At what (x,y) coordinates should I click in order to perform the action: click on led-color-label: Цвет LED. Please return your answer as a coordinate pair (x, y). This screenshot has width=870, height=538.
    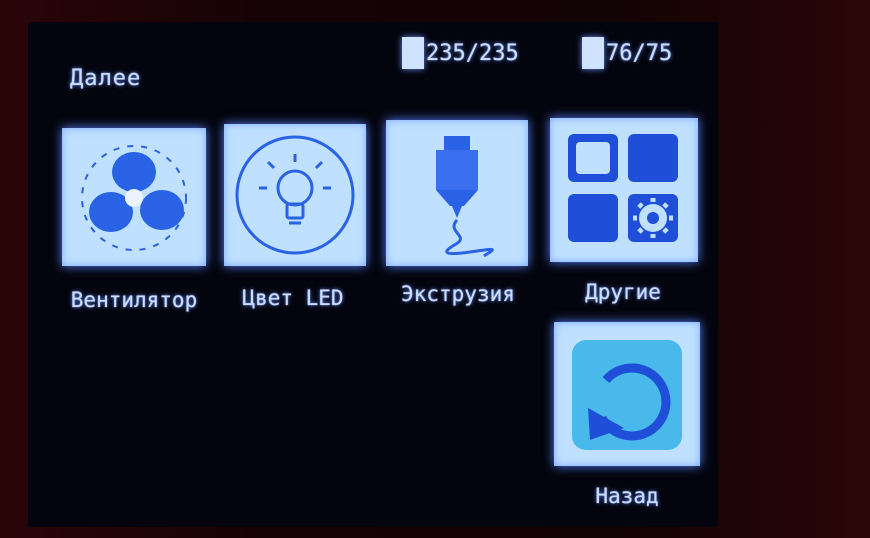
    Looking at the image, I should click on (293, 298).